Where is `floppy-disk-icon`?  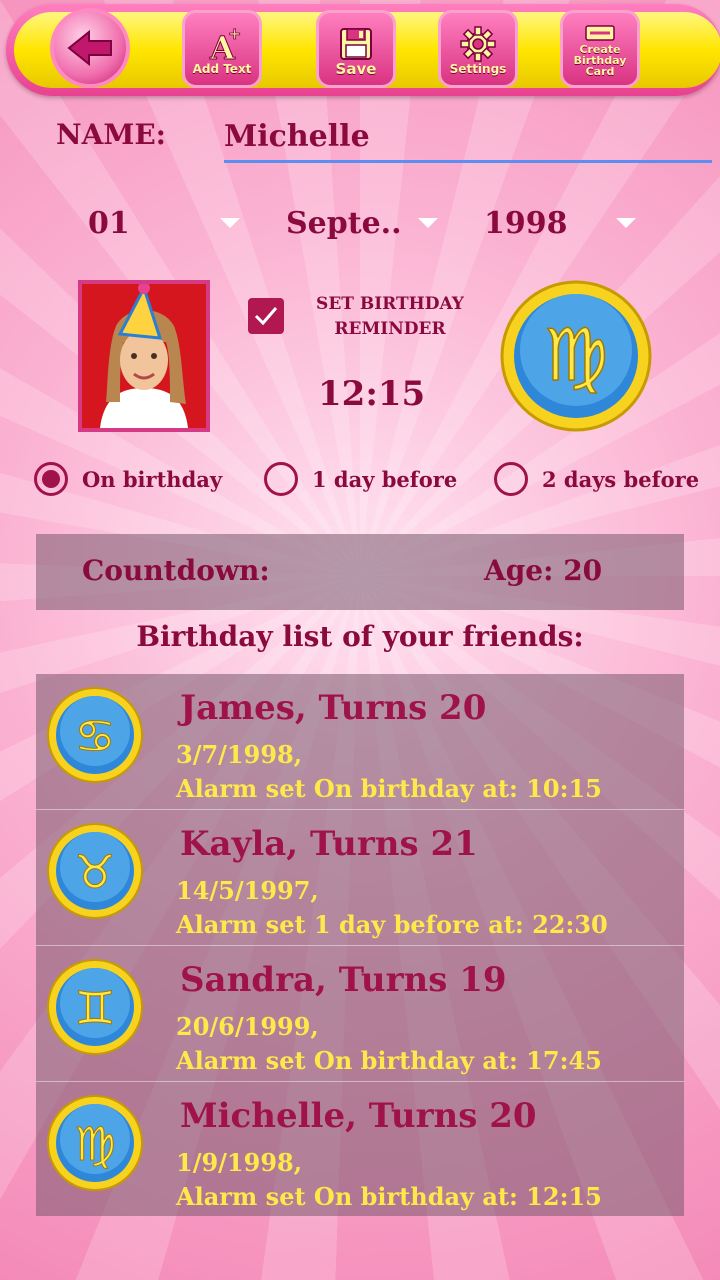
floppy-disk-icon is located at coordinates (356, 44).